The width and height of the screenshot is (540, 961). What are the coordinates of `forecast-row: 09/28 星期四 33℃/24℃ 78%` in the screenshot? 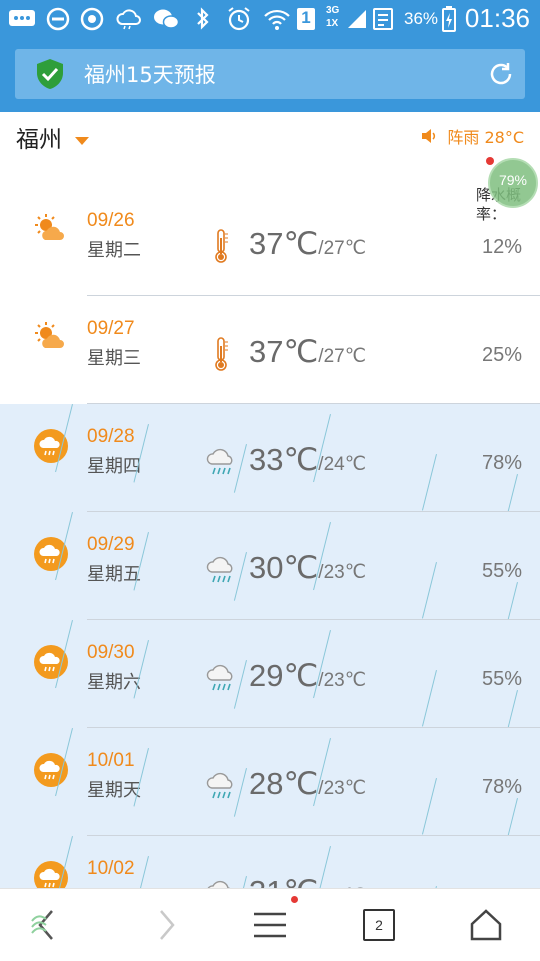 It's located at (270, 459).